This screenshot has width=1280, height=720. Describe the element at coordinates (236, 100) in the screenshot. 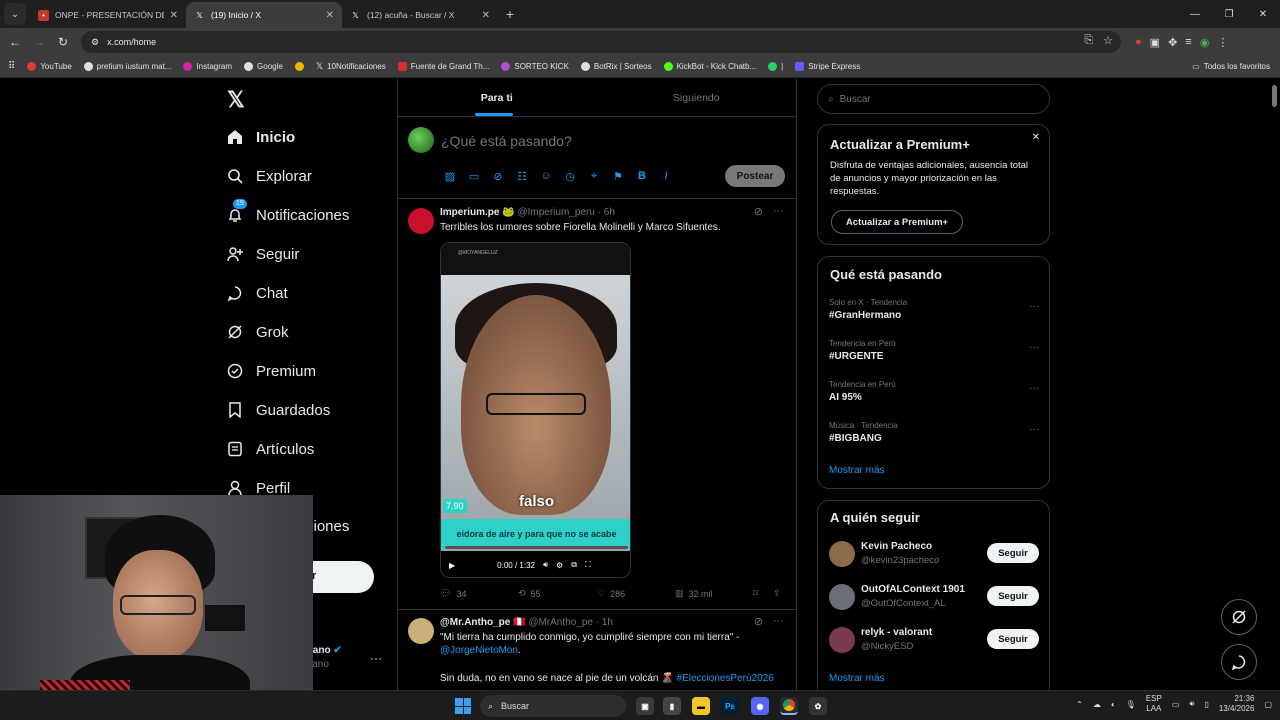

I see `x-logo-icon: 𝕏` at that location.